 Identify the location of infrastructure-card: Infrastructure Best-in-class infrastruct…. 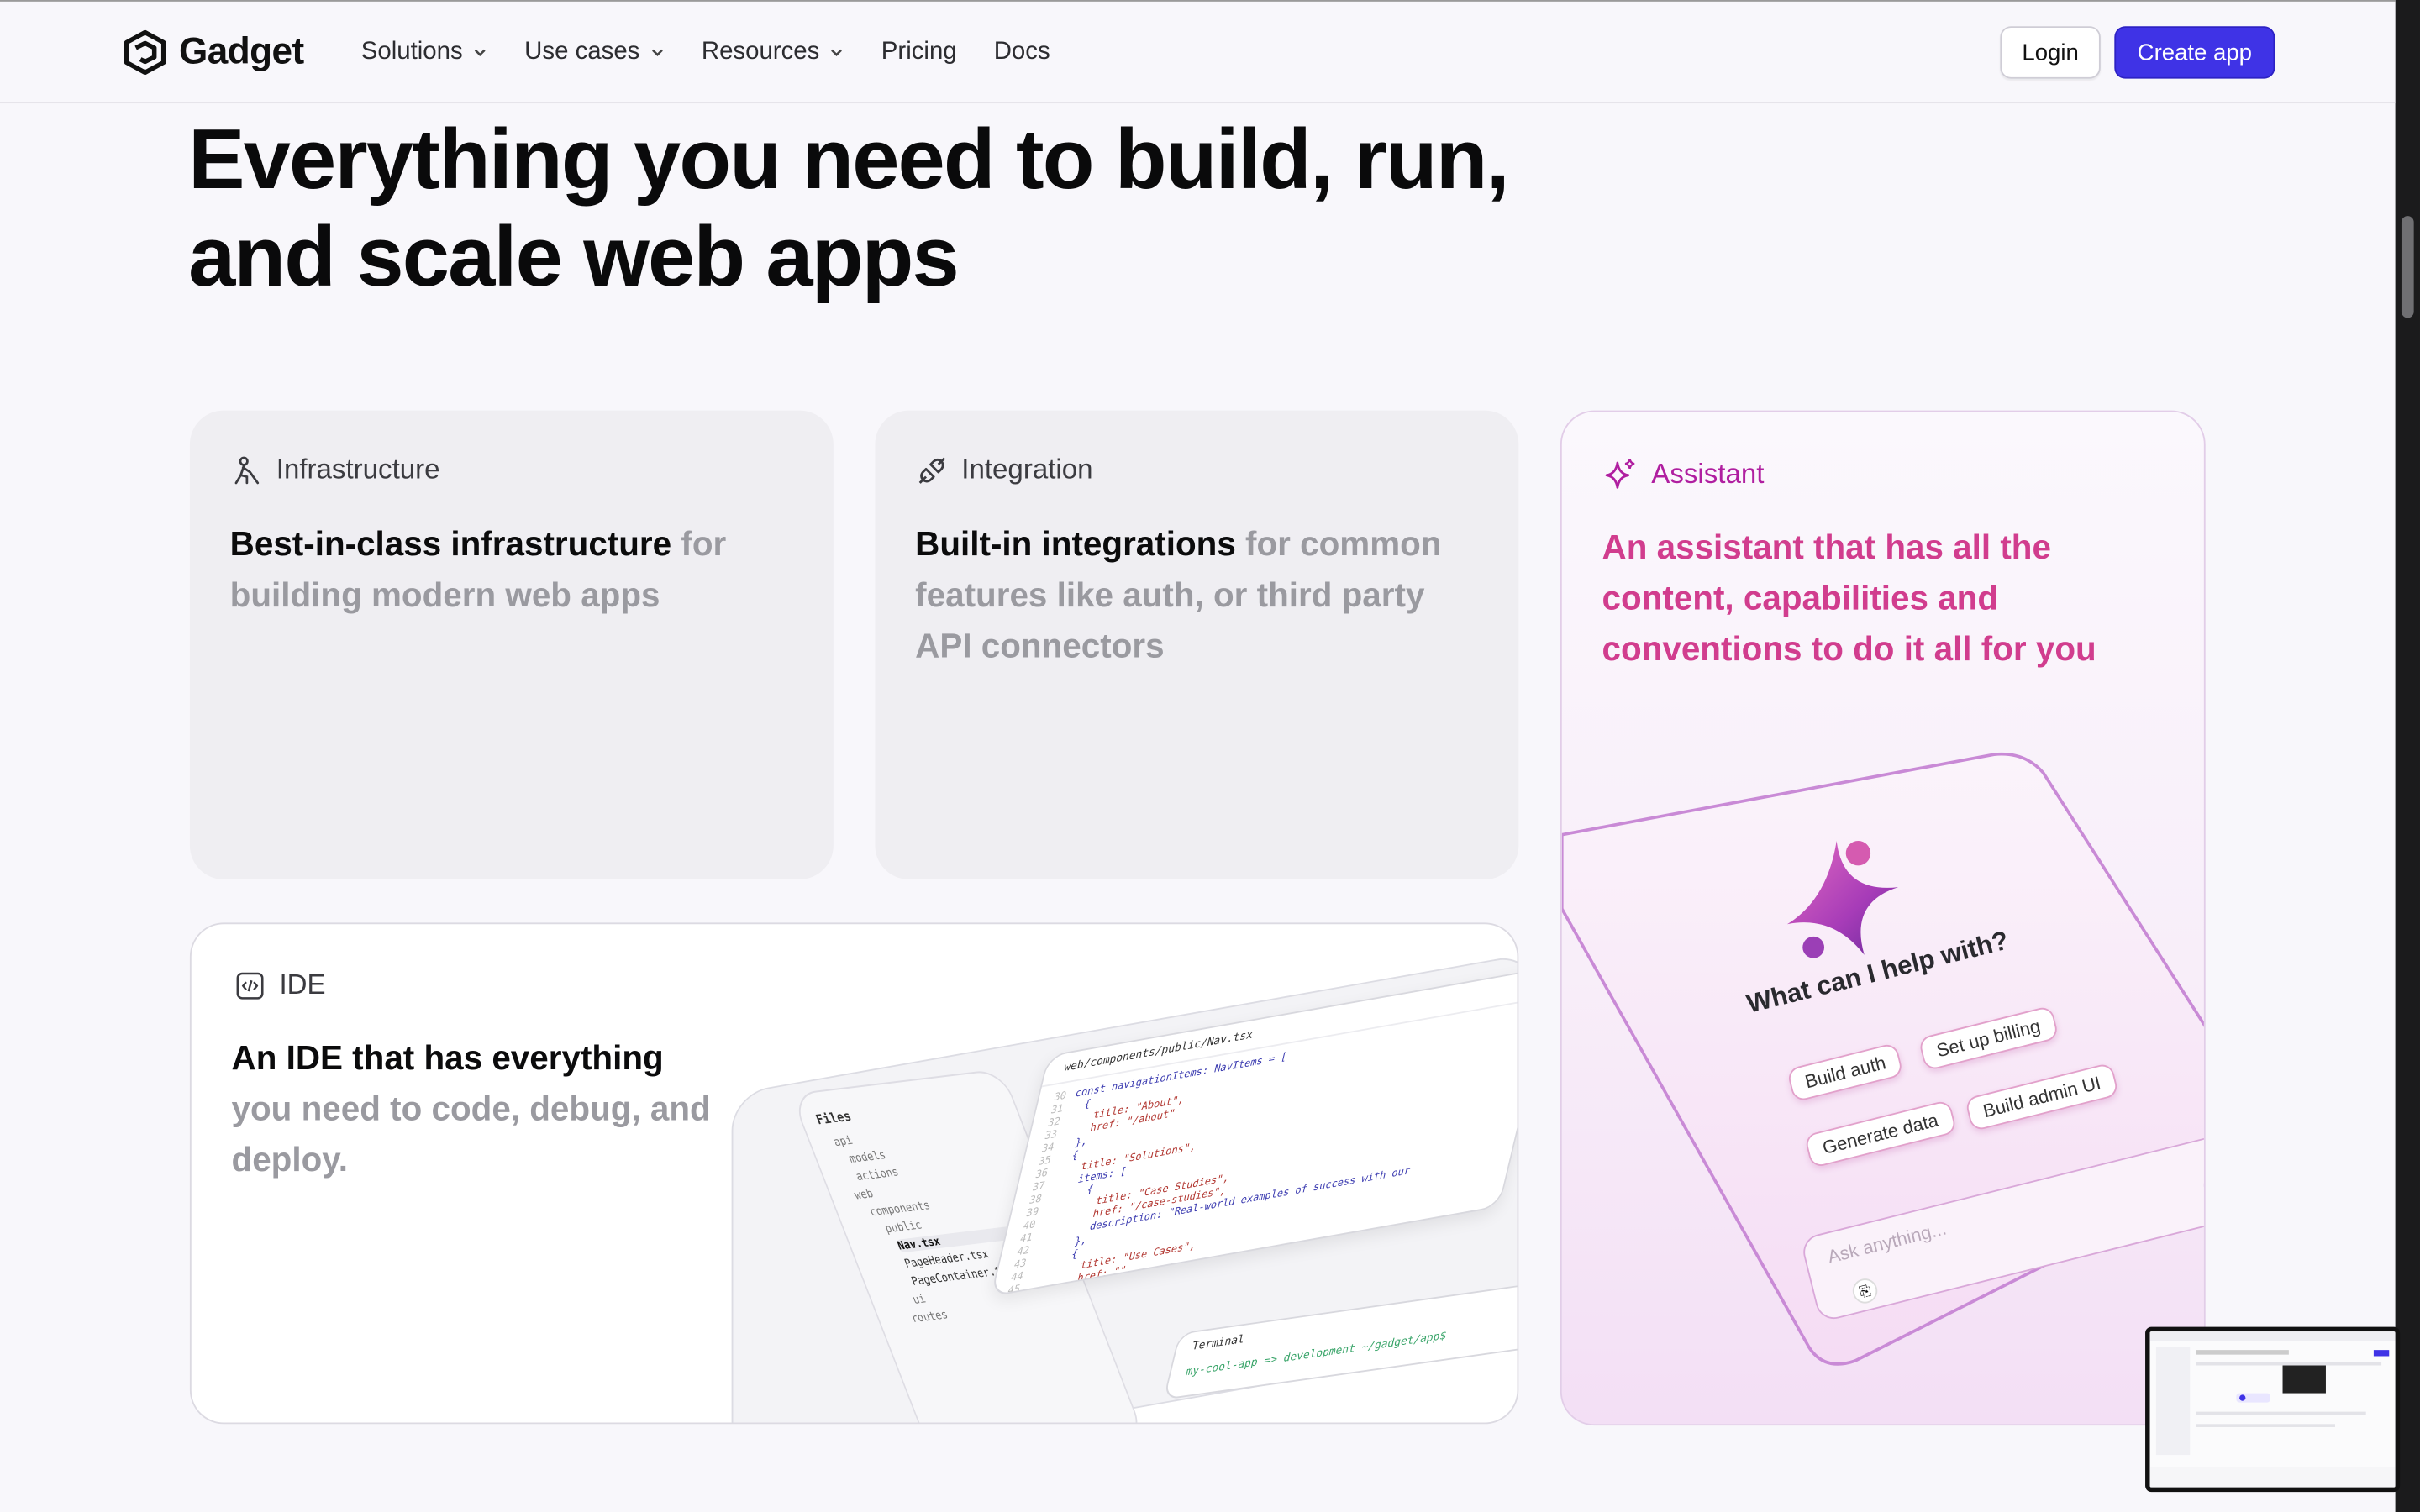
(511, 644).